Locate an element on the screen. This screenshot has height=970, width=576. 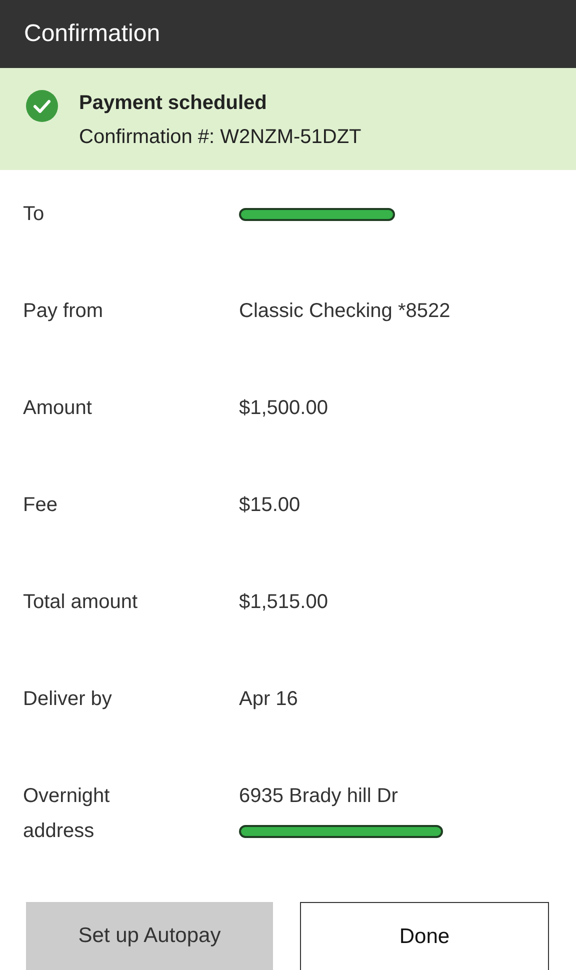
field-label: Total amount is located at coordinates (81, 602).